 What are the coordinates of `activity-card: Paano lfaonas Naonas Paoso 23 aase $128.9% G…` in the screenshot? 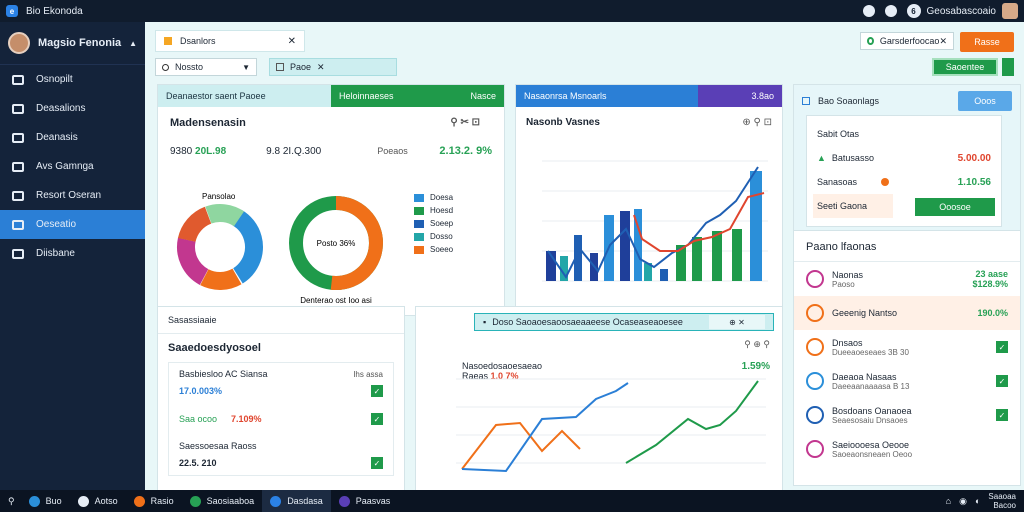 It's located at (907, 358).